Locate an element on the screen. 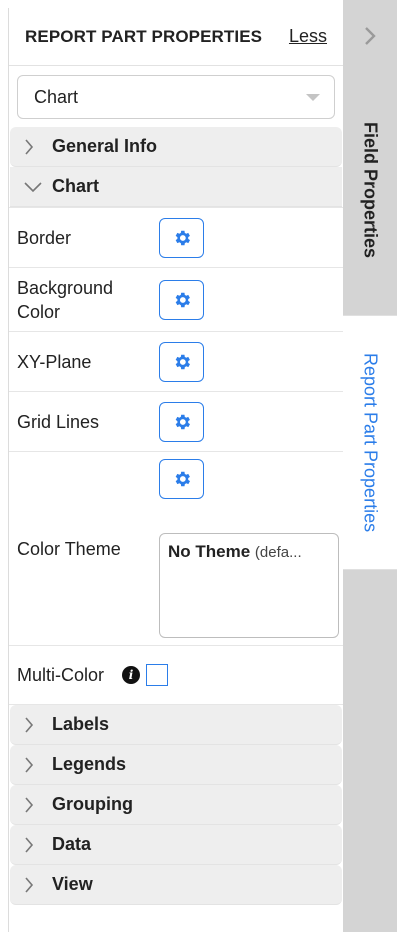 The image size is (417, 932). grid-lines-settings-button is located at coordinates (181, 421).